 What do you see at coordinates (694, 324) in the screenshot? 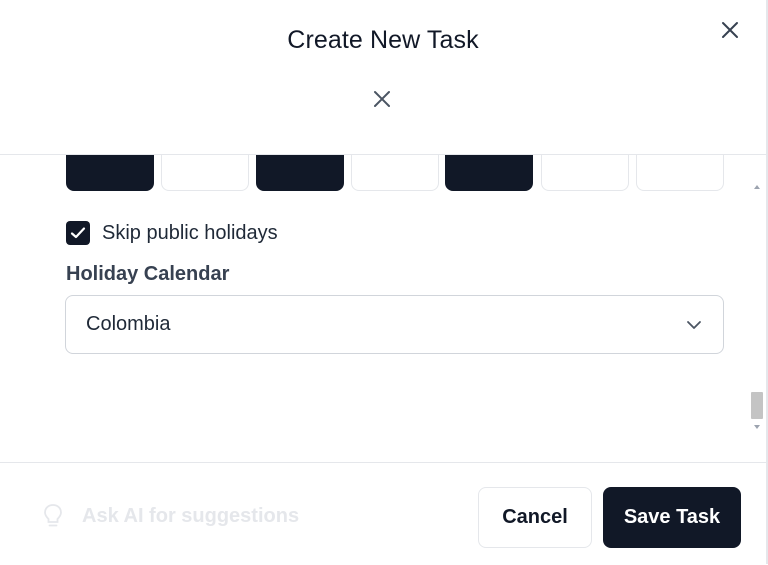
I see `chevron-down-icon` at bounding box center [694, 324].